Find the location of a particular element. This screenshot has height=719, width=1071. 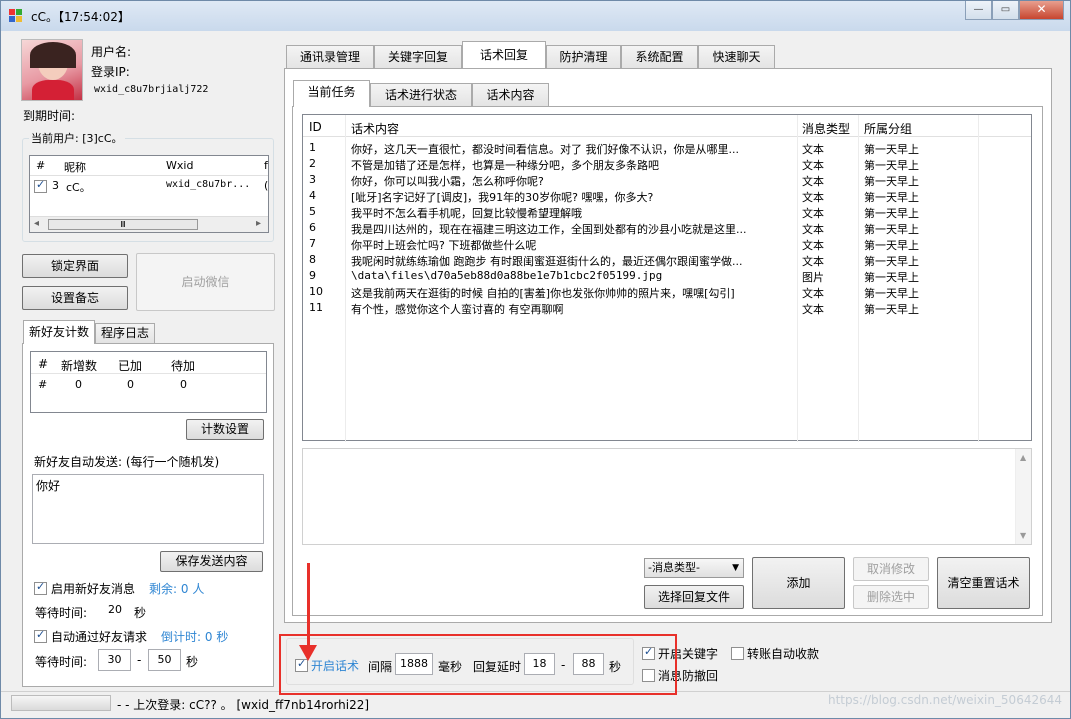

chevron-down-icon: ▼ is located at coordinates (735, 568).